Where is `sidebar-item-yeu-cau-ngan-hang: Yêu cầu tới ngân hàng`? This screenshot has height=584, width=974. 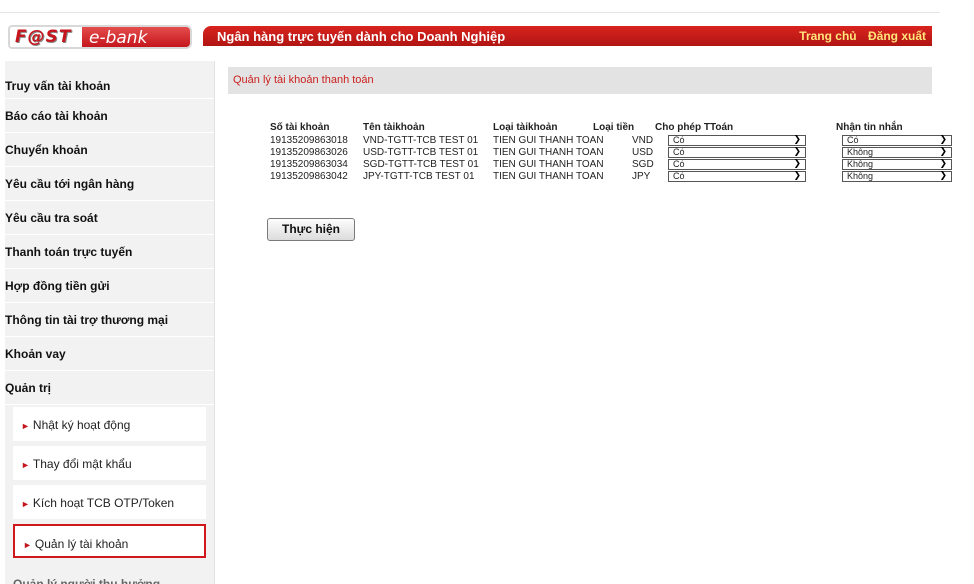 sidebar-item-yeu-cau-ngan-hang: Yêu cầu tới ngân hàng is located at coordinates (109, 184).